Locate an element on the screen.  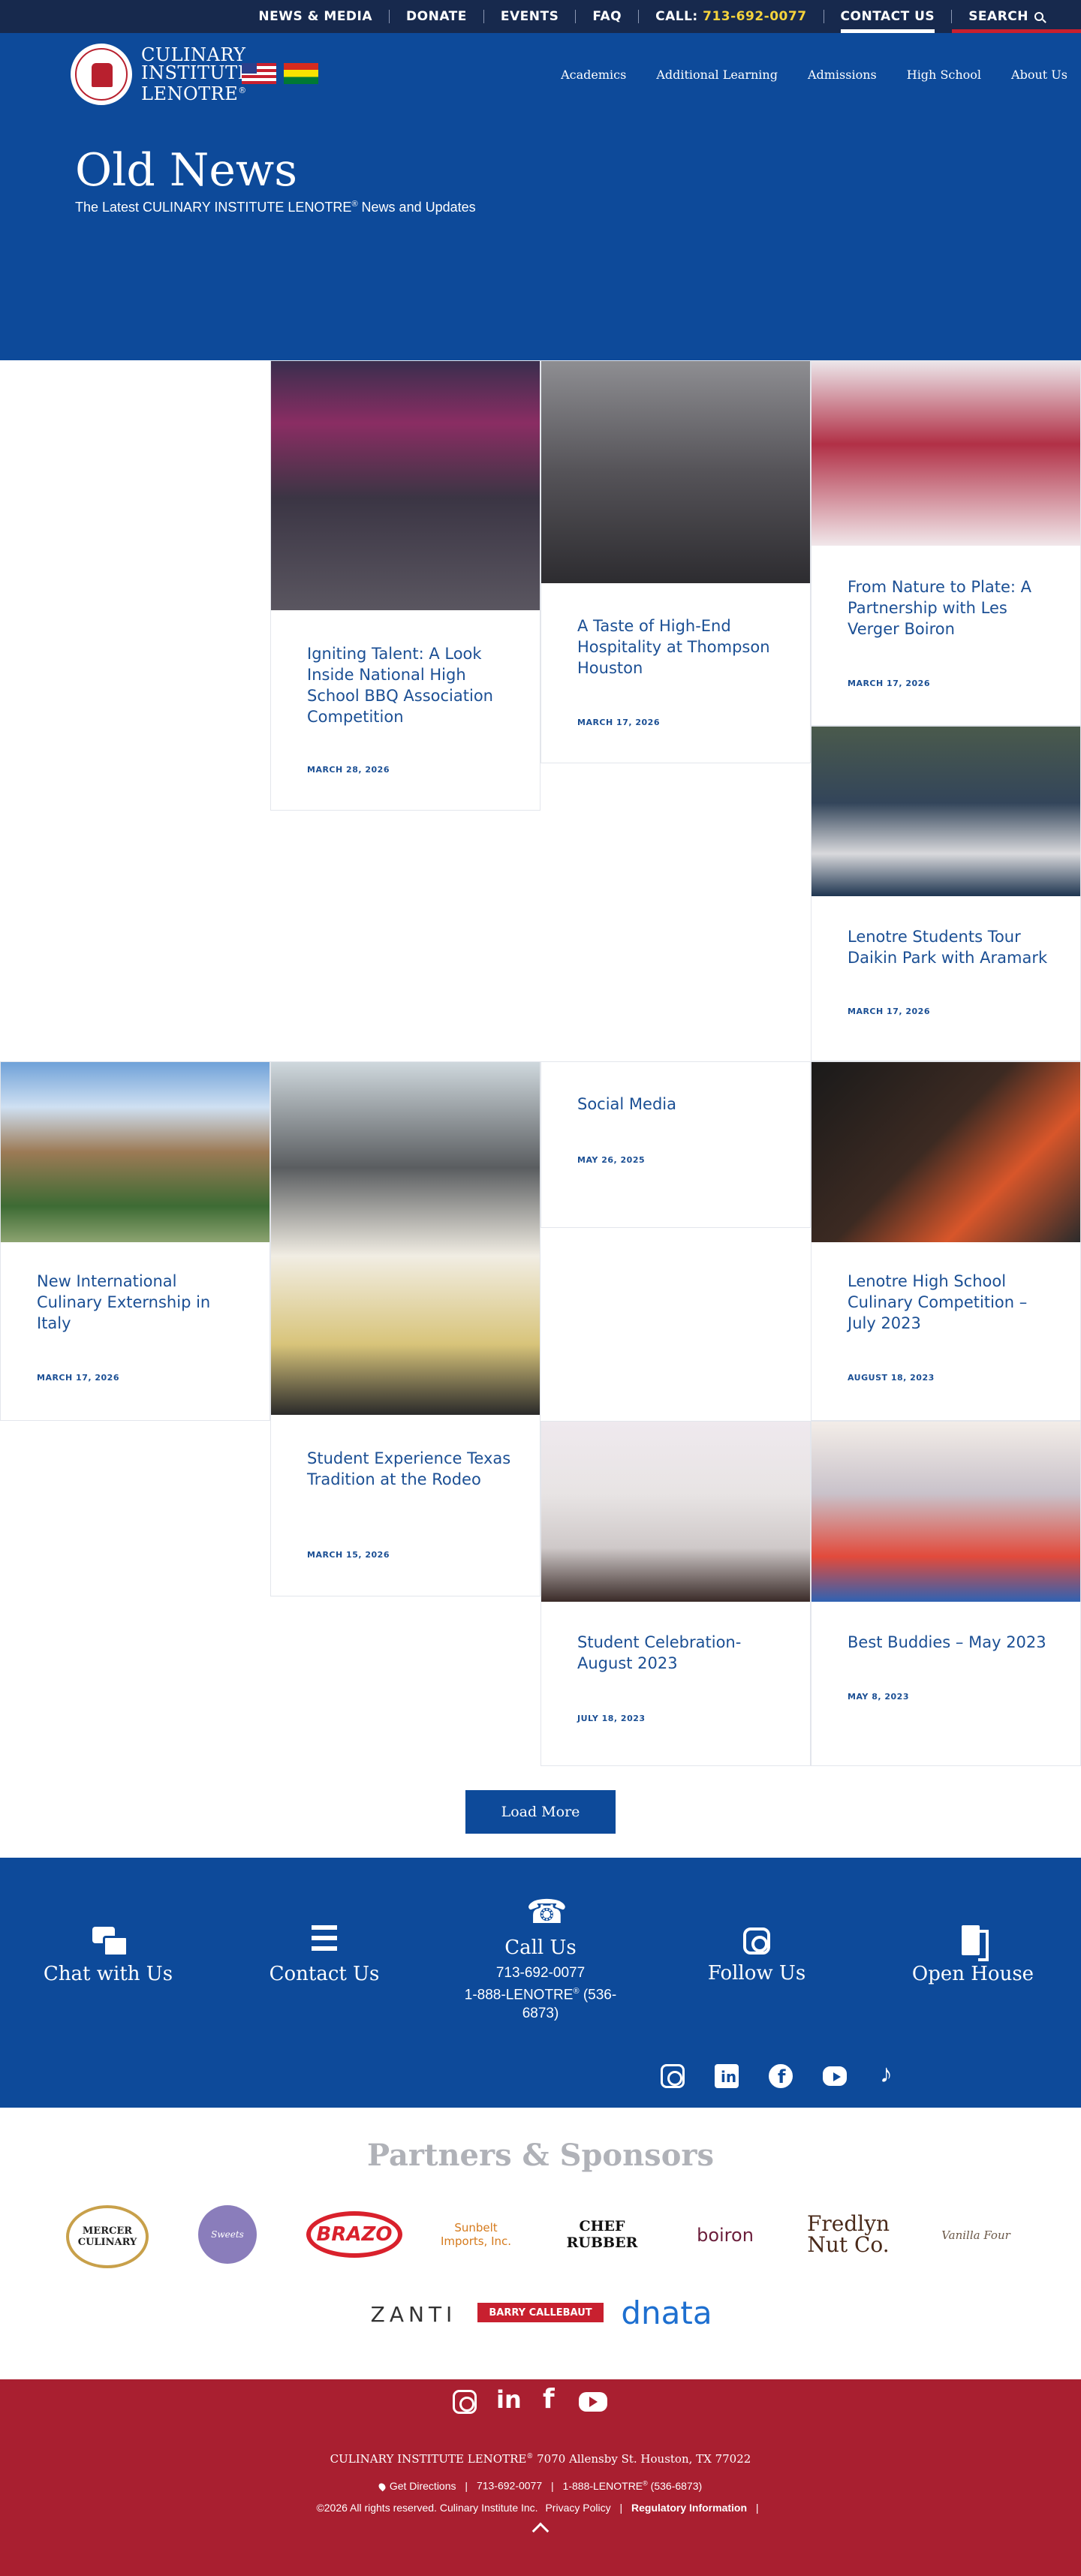
logo-wordmark: CULINARY INSTITUTE LENOTRE® is located at coordinates (196, 74).